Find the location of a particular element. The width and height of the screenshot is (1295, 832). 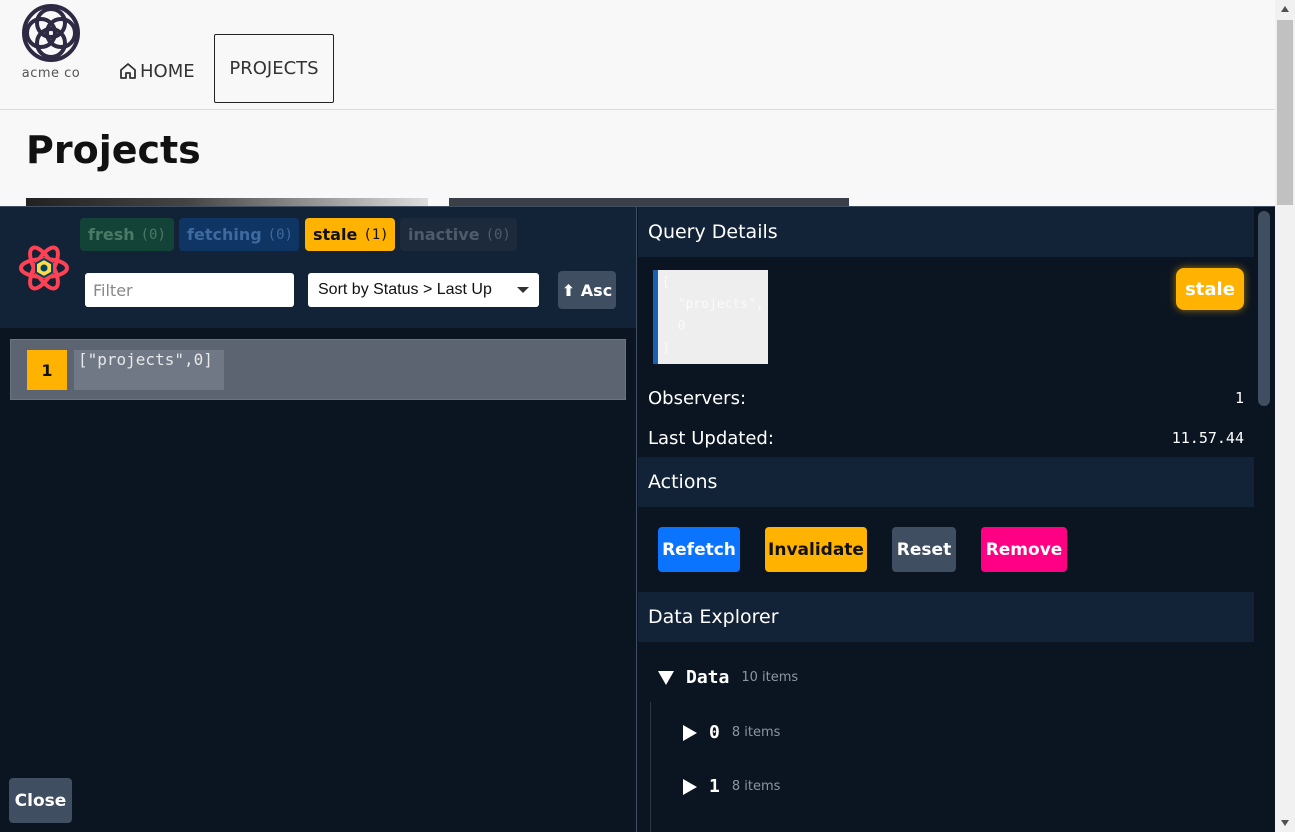

status-filter-fetching: fetching (0) is located at coordinates (239, 234).